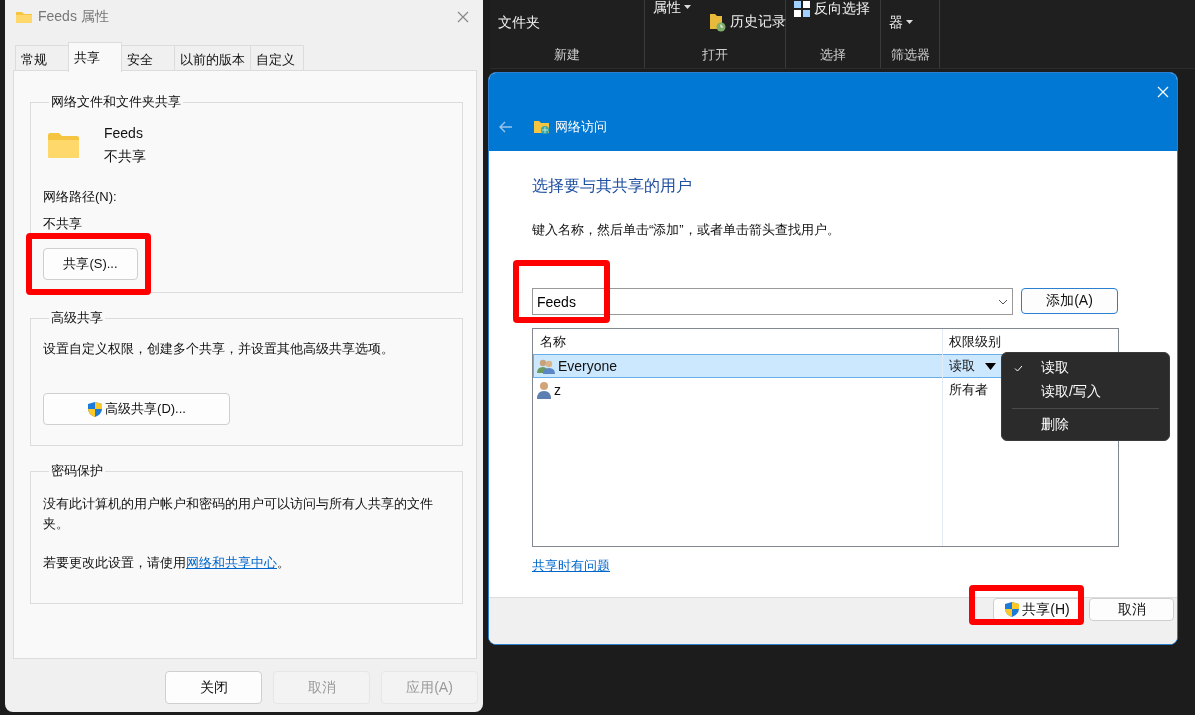  What do you see at coordinates (715, 55) in the screenshot?
I see `group-label: 打开` at bounding box center [715, 55].